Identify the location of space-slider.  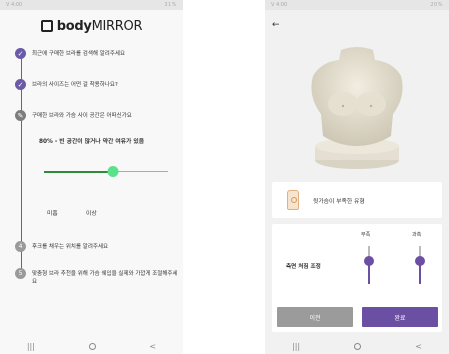
(106, 171).